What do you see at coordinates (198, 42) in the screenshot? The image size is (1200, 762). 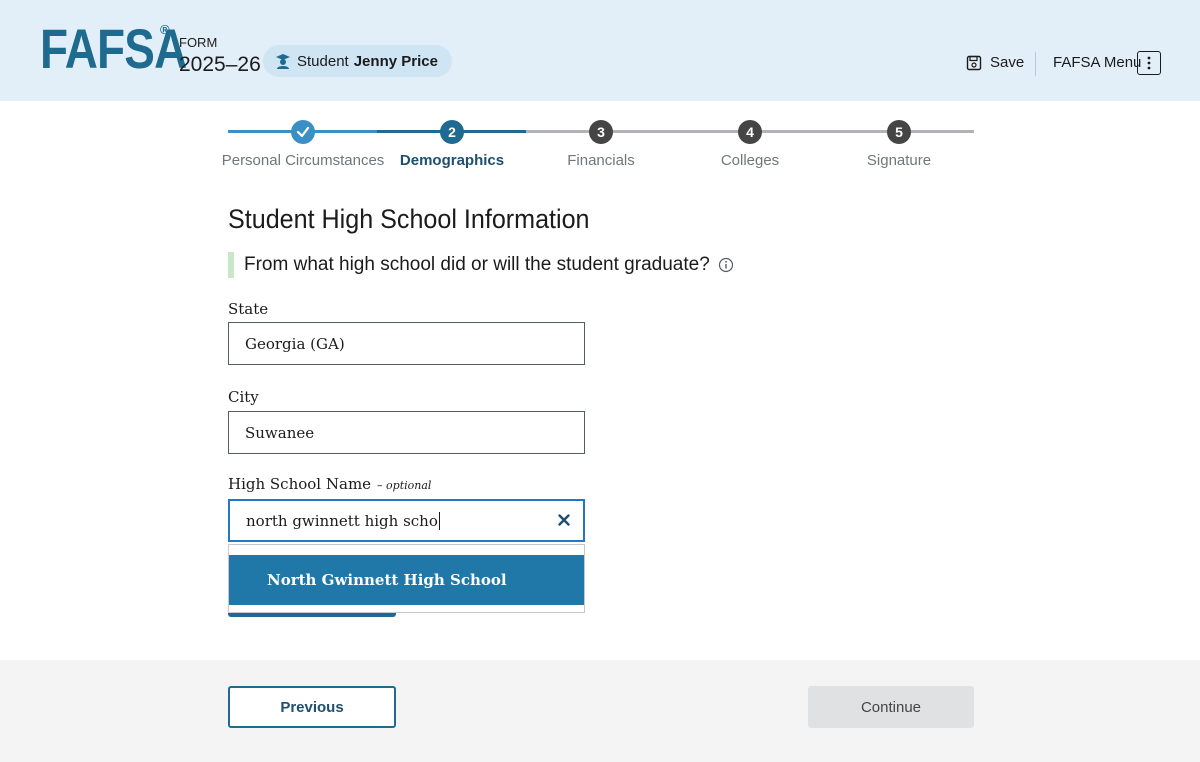 I see `form-label: FORM` at bounding box center [198, 42].